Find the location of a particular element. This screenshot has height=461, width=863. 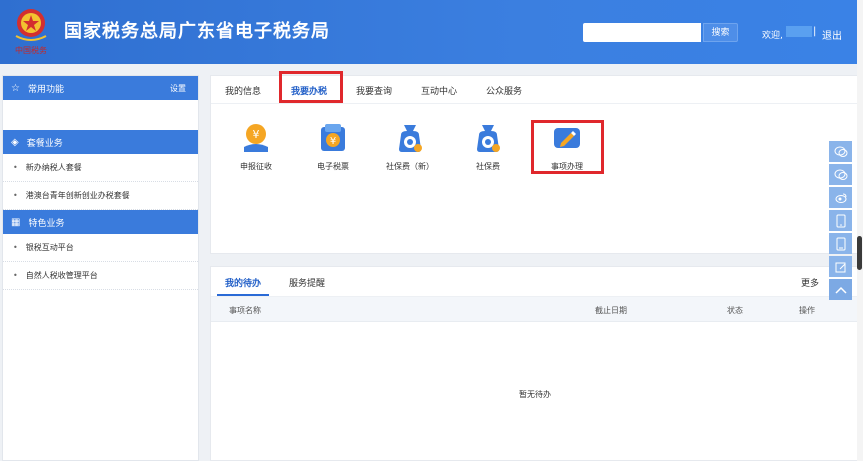

weibo-icon is located at coordinates (840, 197).